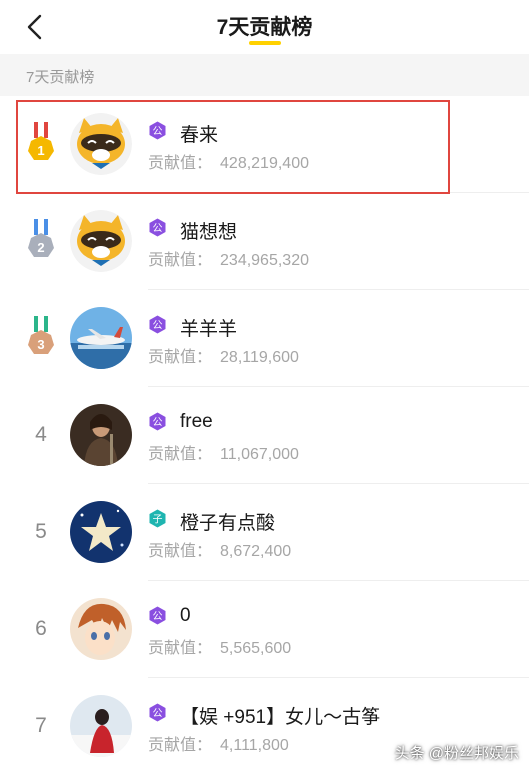 The height and width of the screenshot is (773, 529). What do you see at coordinates (259, 357) in the screenshot?
I see `contribution-value: 28,119,600` at bounding box center [259, 357].